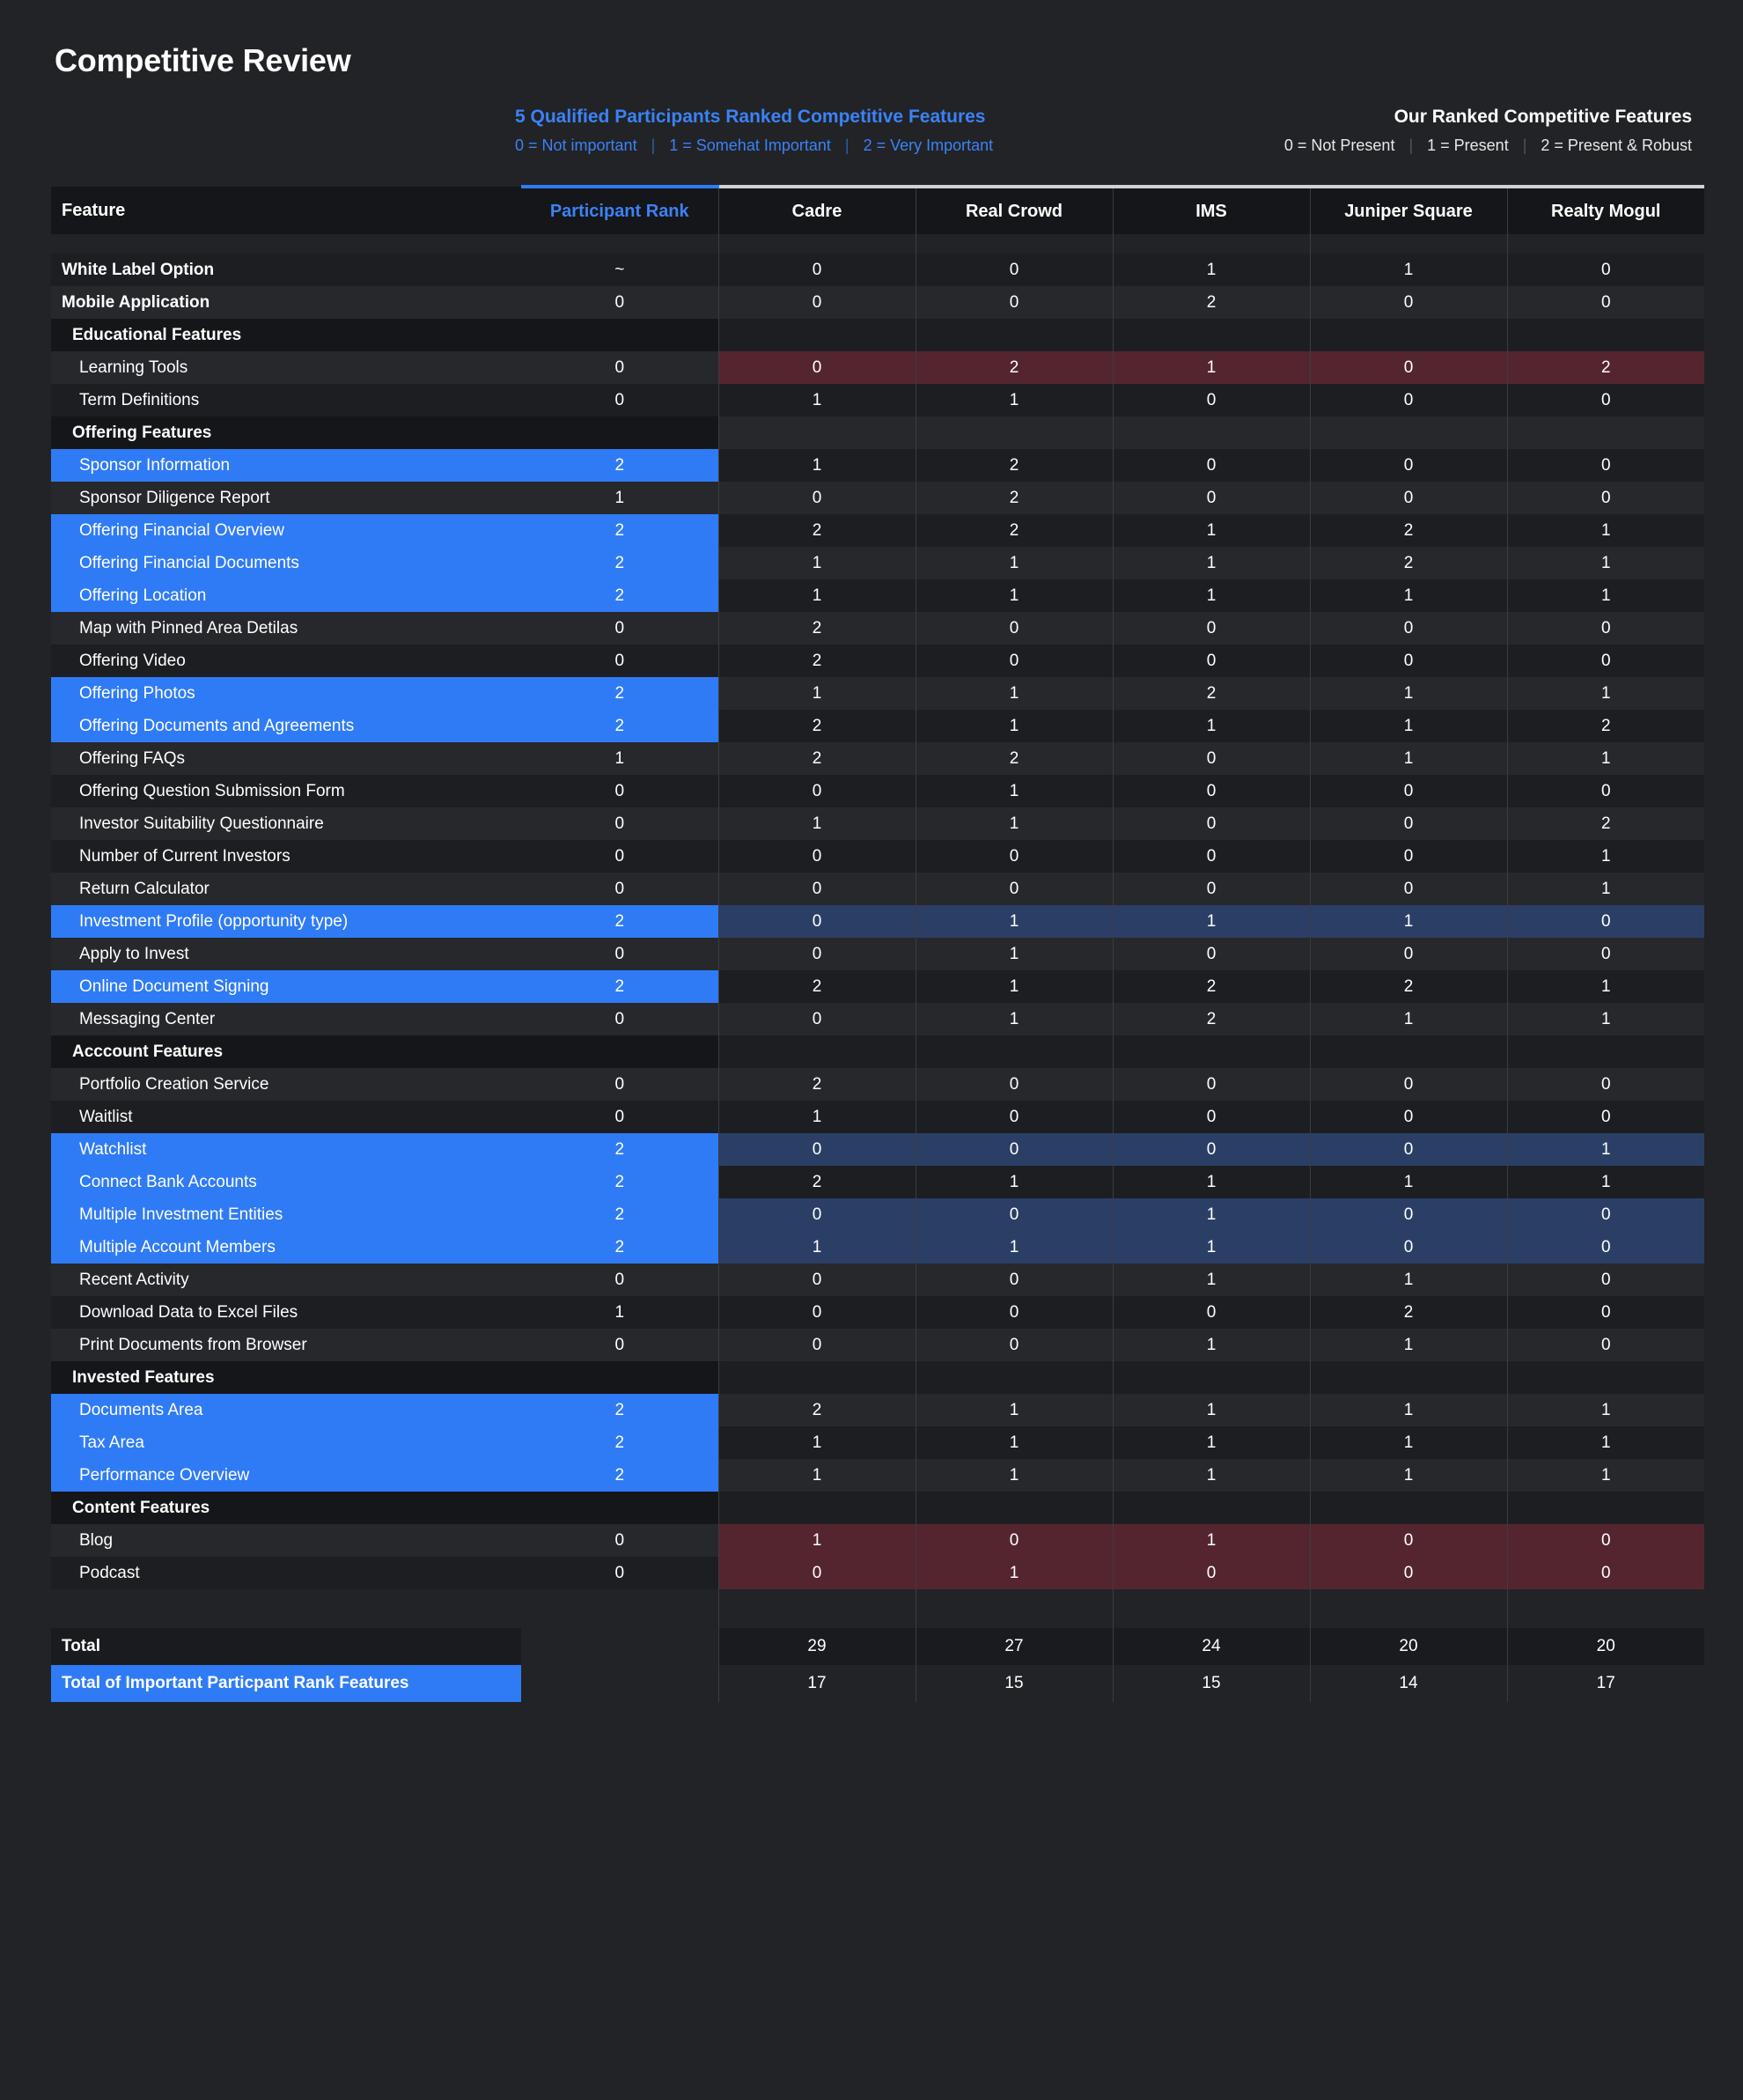 This screenshot has width=1743, height=2100. What do you see at coordinates (877, 1182) in the screenshot?
I see `table-row: Connect Bank Accounts 2 2 1 1 1 1` at bounding box center [877, 1182].